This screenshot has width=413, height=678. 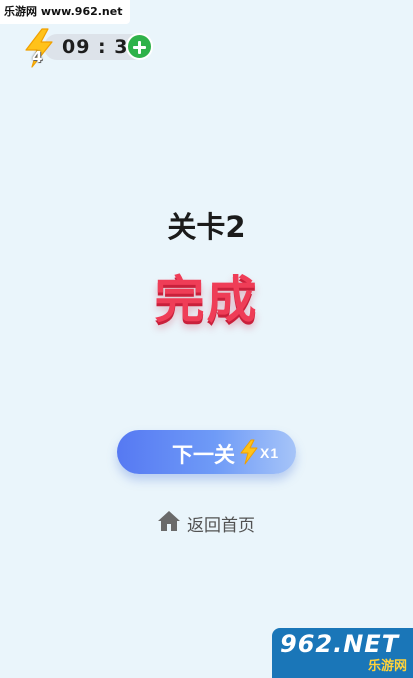 I want to click on watermark-top: 乐游网 www.962.net, so click(x=65, y=12).